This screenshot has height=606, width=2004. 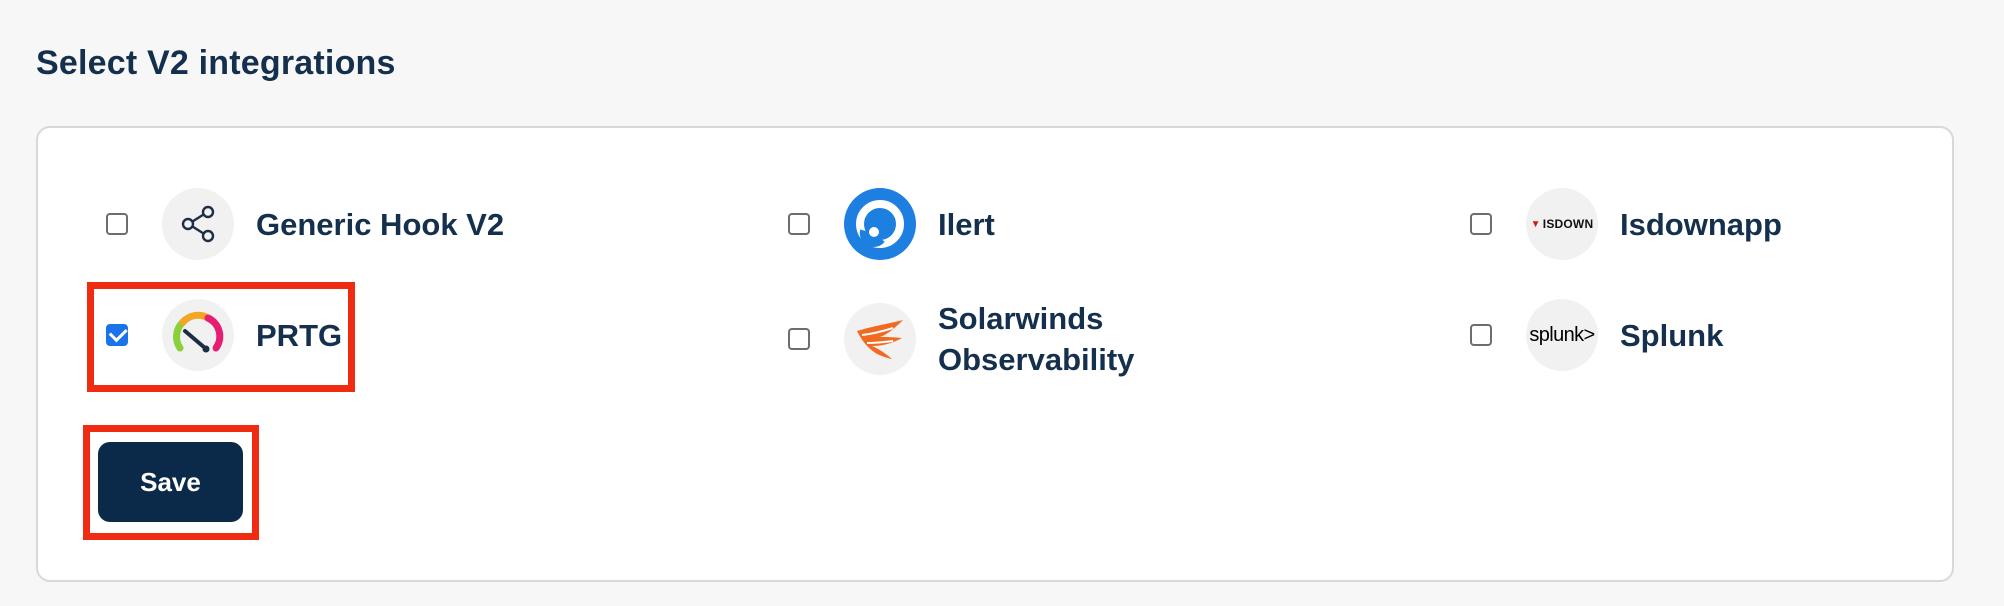 I want to click on ilert-logo, so click(x=880, y=224).